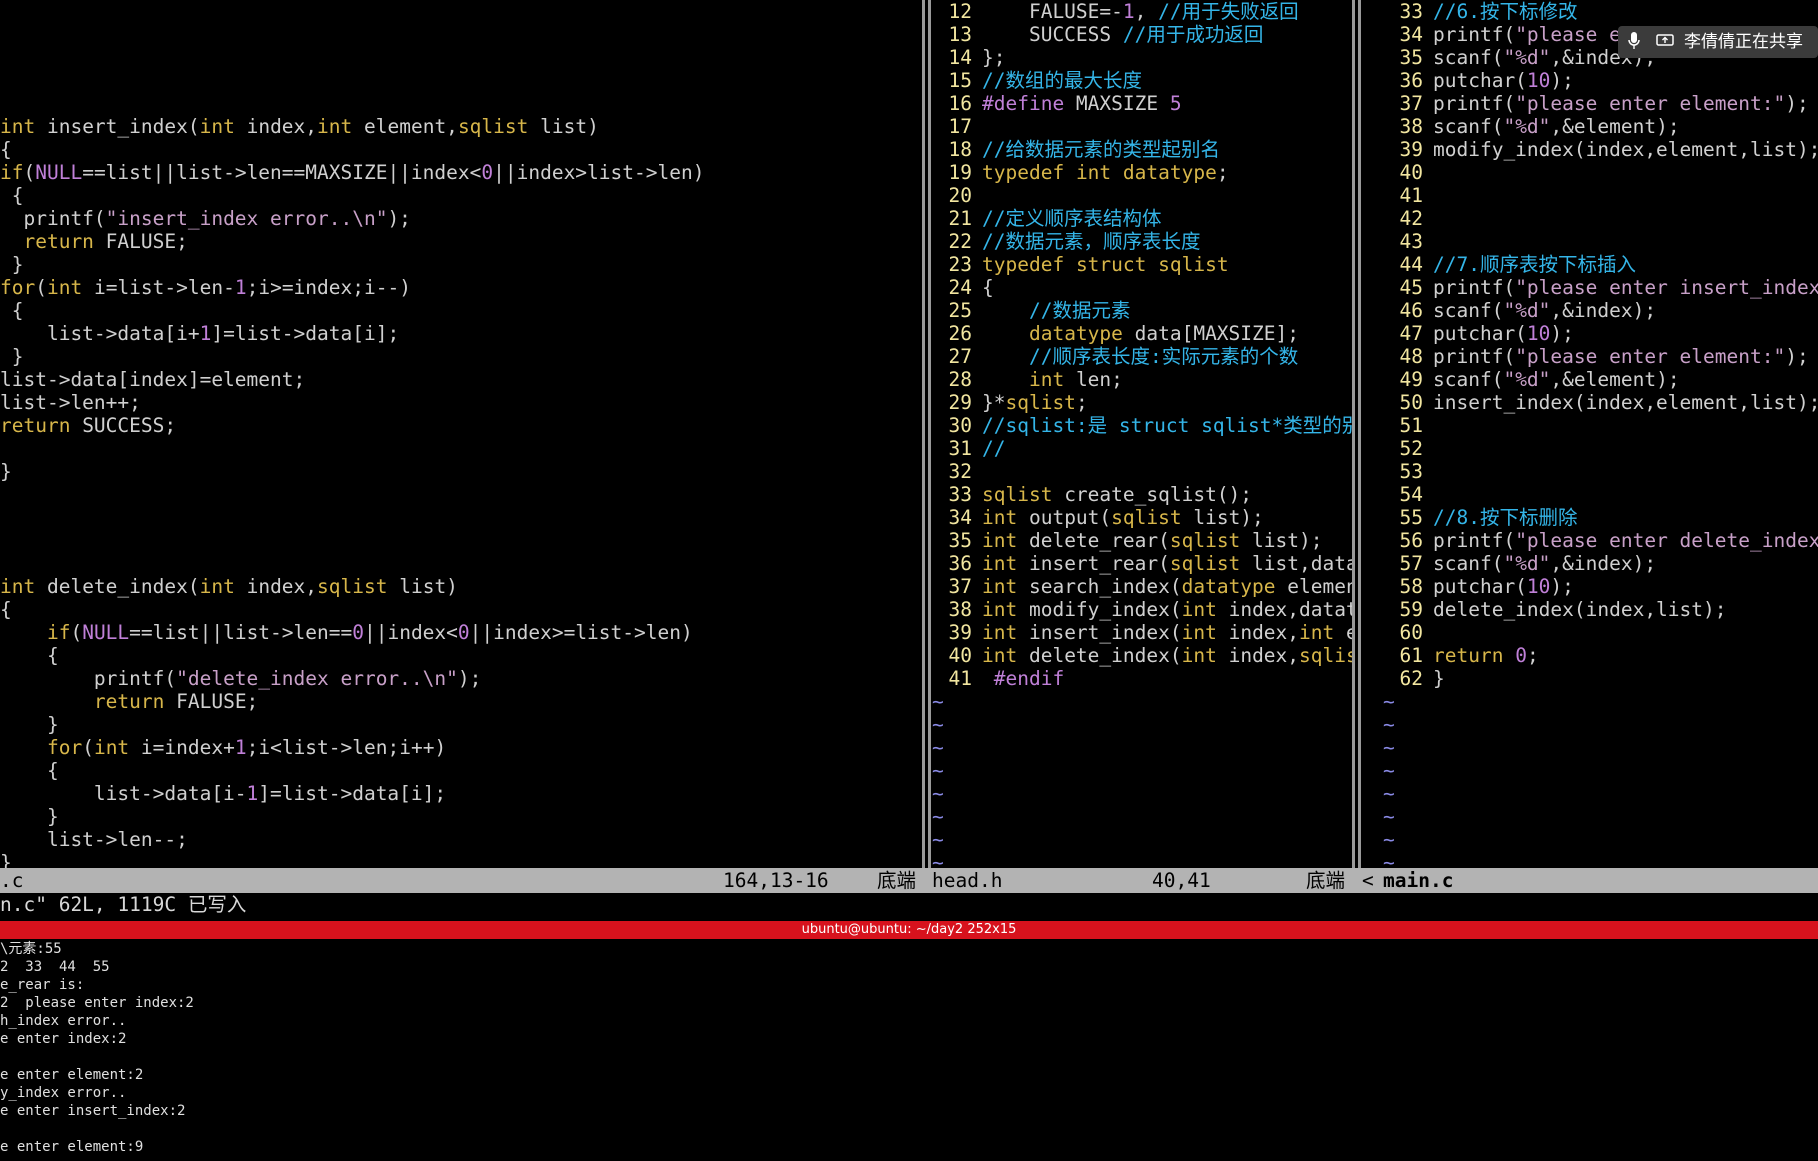  Describe the element at coordinates (1600, 609) in the screenshot. I see `code-line: 59 delete_index(index,list);` at that location.